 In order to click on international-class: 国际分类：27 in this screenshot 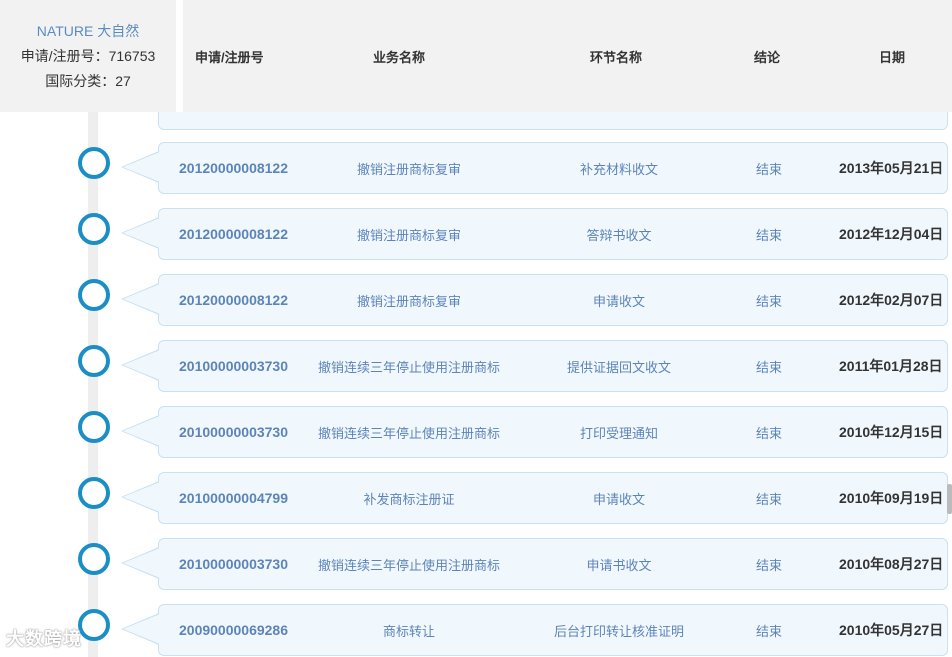, I will do `click(88, 80)`.